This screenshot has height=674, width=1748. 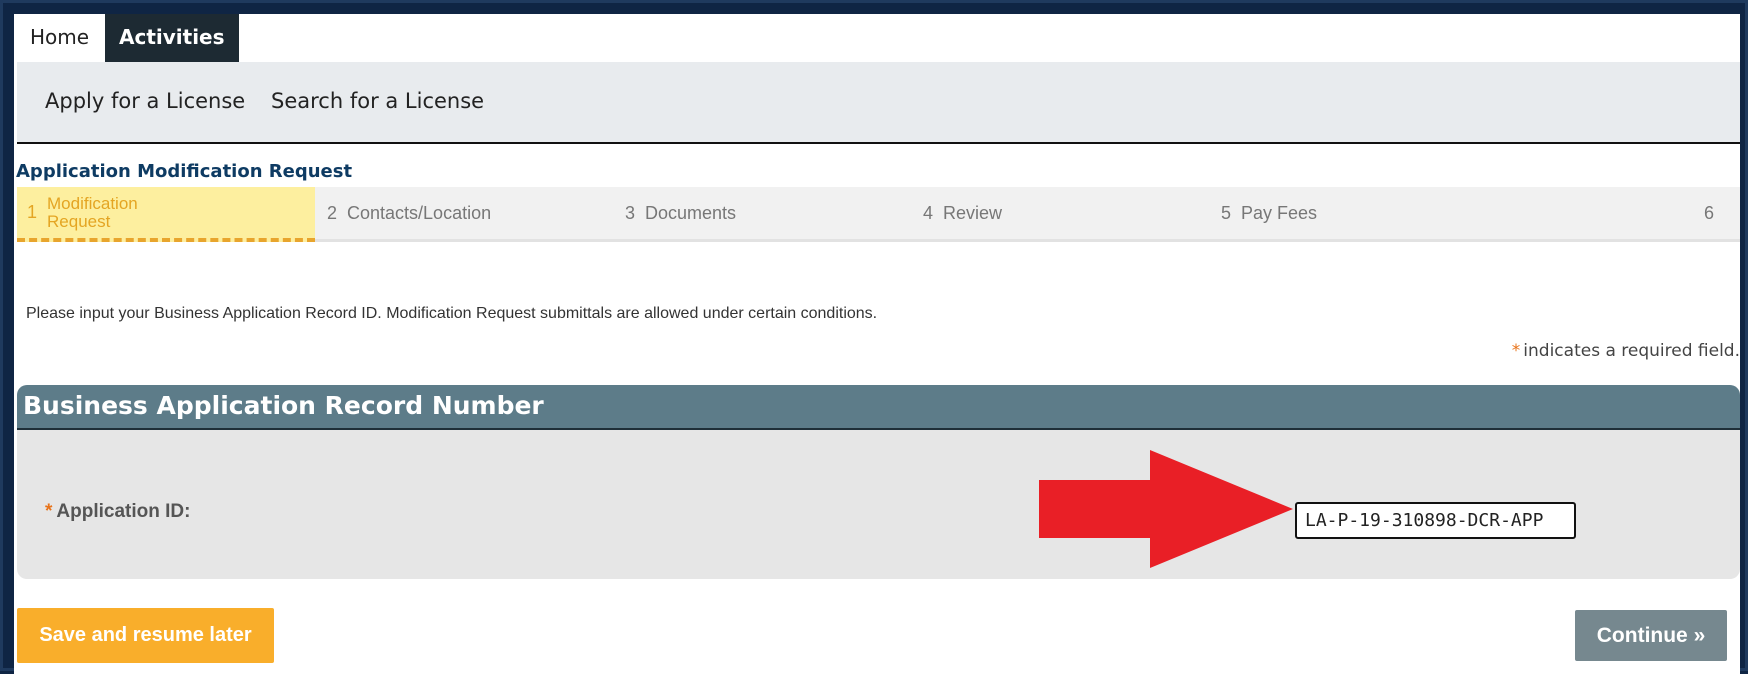 What do you see at coordinates (1166, 509) in the screenshot?
I see `red-arrow-icon` at bounding box center [1166, 509].